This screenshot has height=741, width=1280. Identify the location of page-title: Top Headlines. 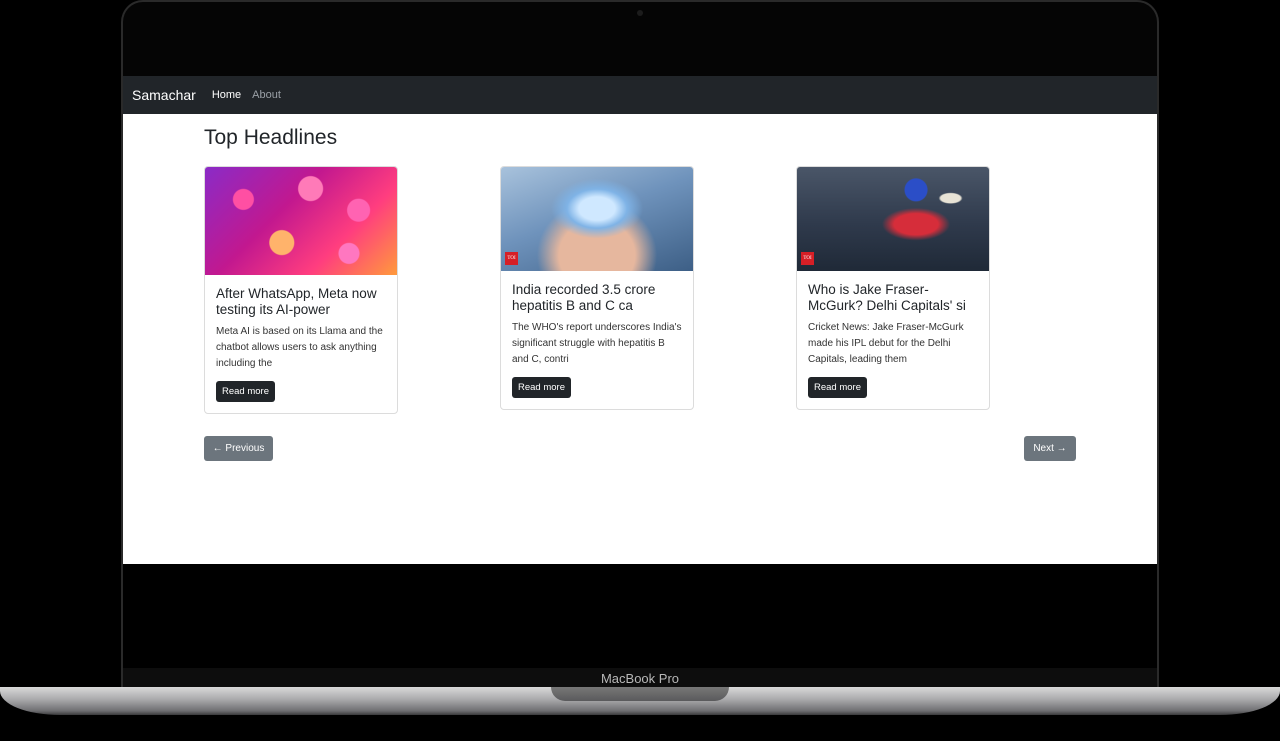
(271, 137).